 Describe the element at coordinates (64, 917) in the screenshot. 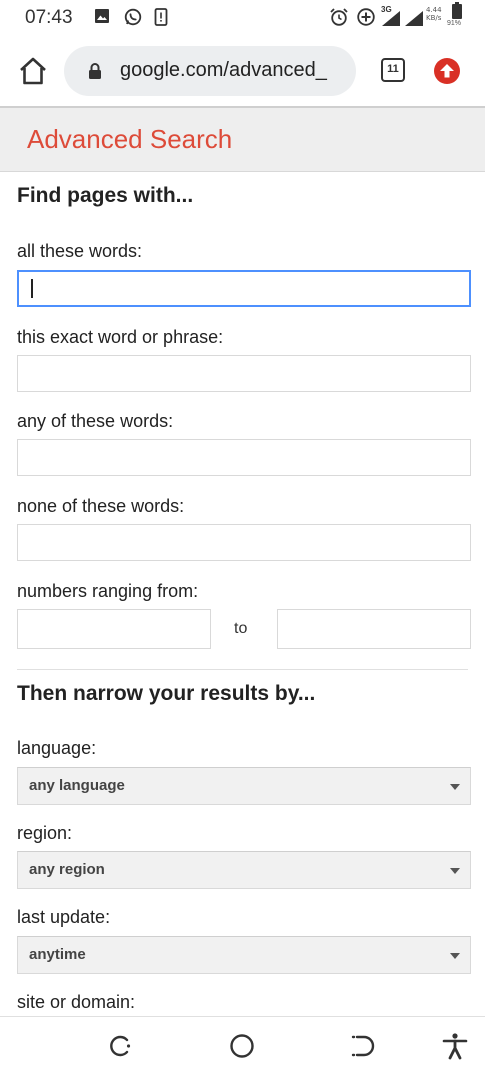

I see `last-update-label: last update:` at that location.